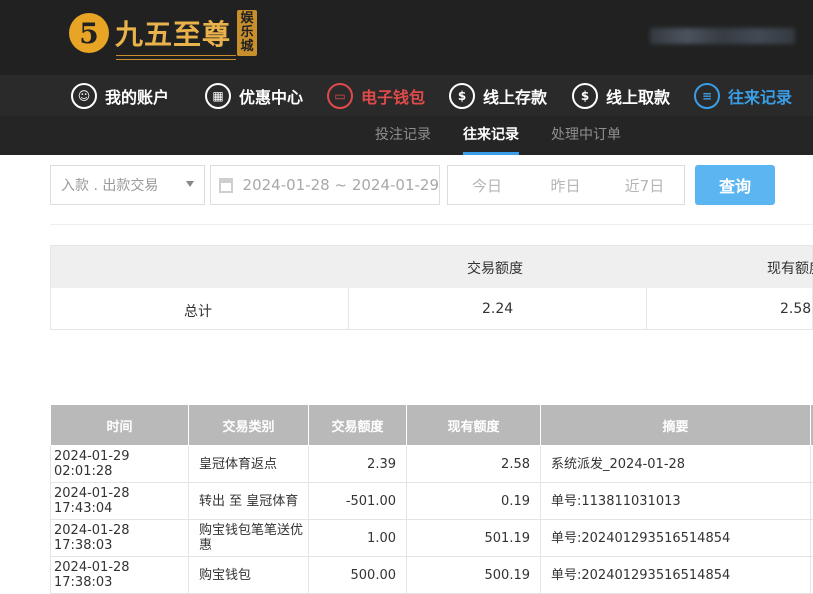 The image size is (813, 594). What do you see at coordinates (198, 312) in the screenshot?
I see `summary-total-label: 总计` at bounding box center [198, 312].